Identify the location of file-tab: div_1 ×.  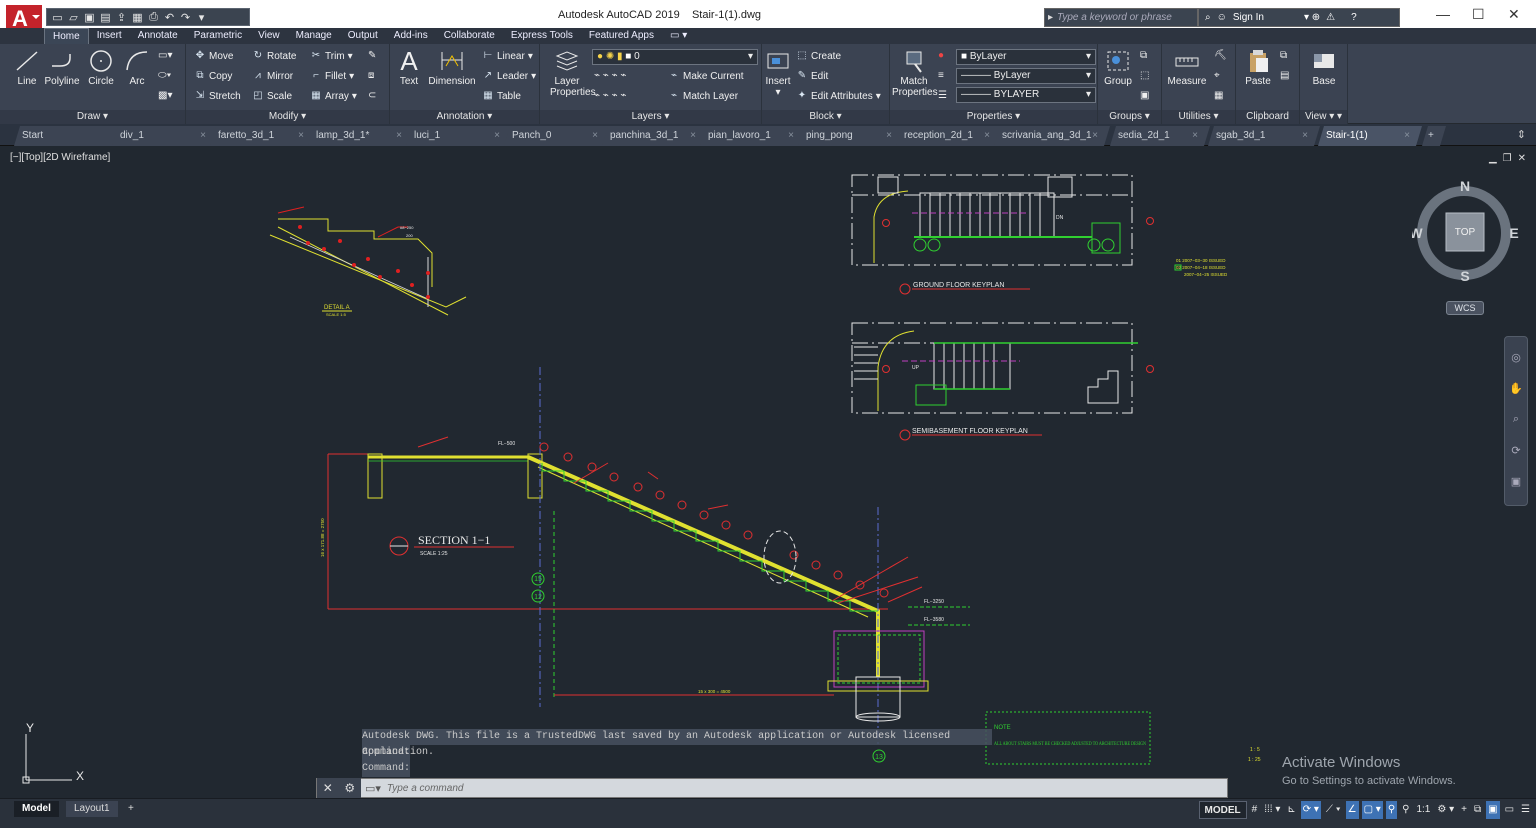
(165, 136).